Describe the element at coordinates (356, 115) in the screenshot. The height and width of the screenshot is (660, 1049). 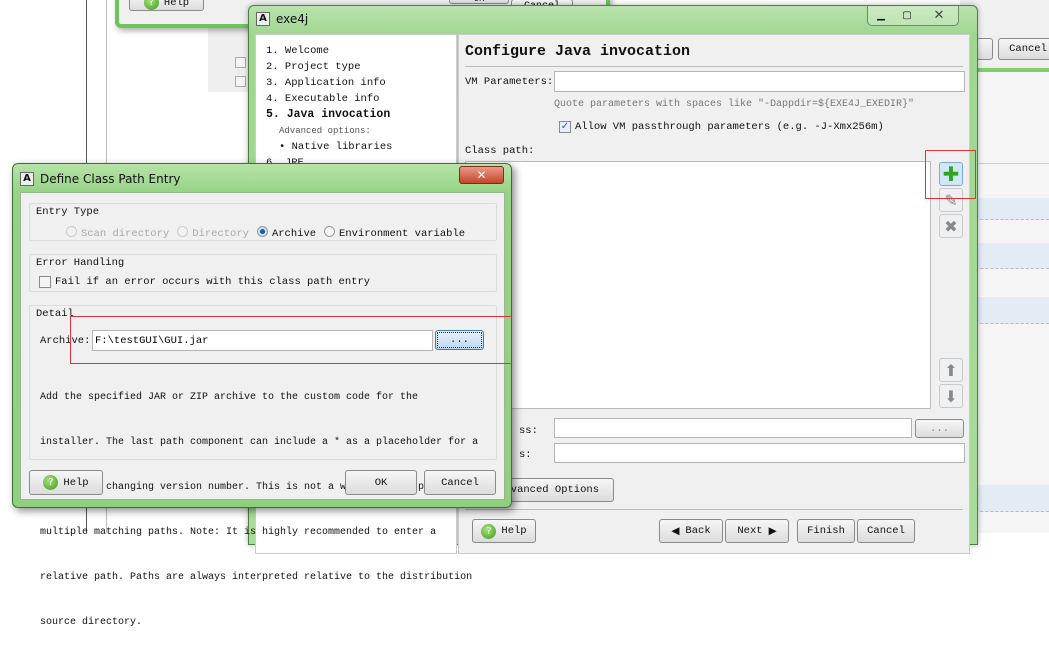
I see `step-java-invocation: 5. Java invocation` at that location.